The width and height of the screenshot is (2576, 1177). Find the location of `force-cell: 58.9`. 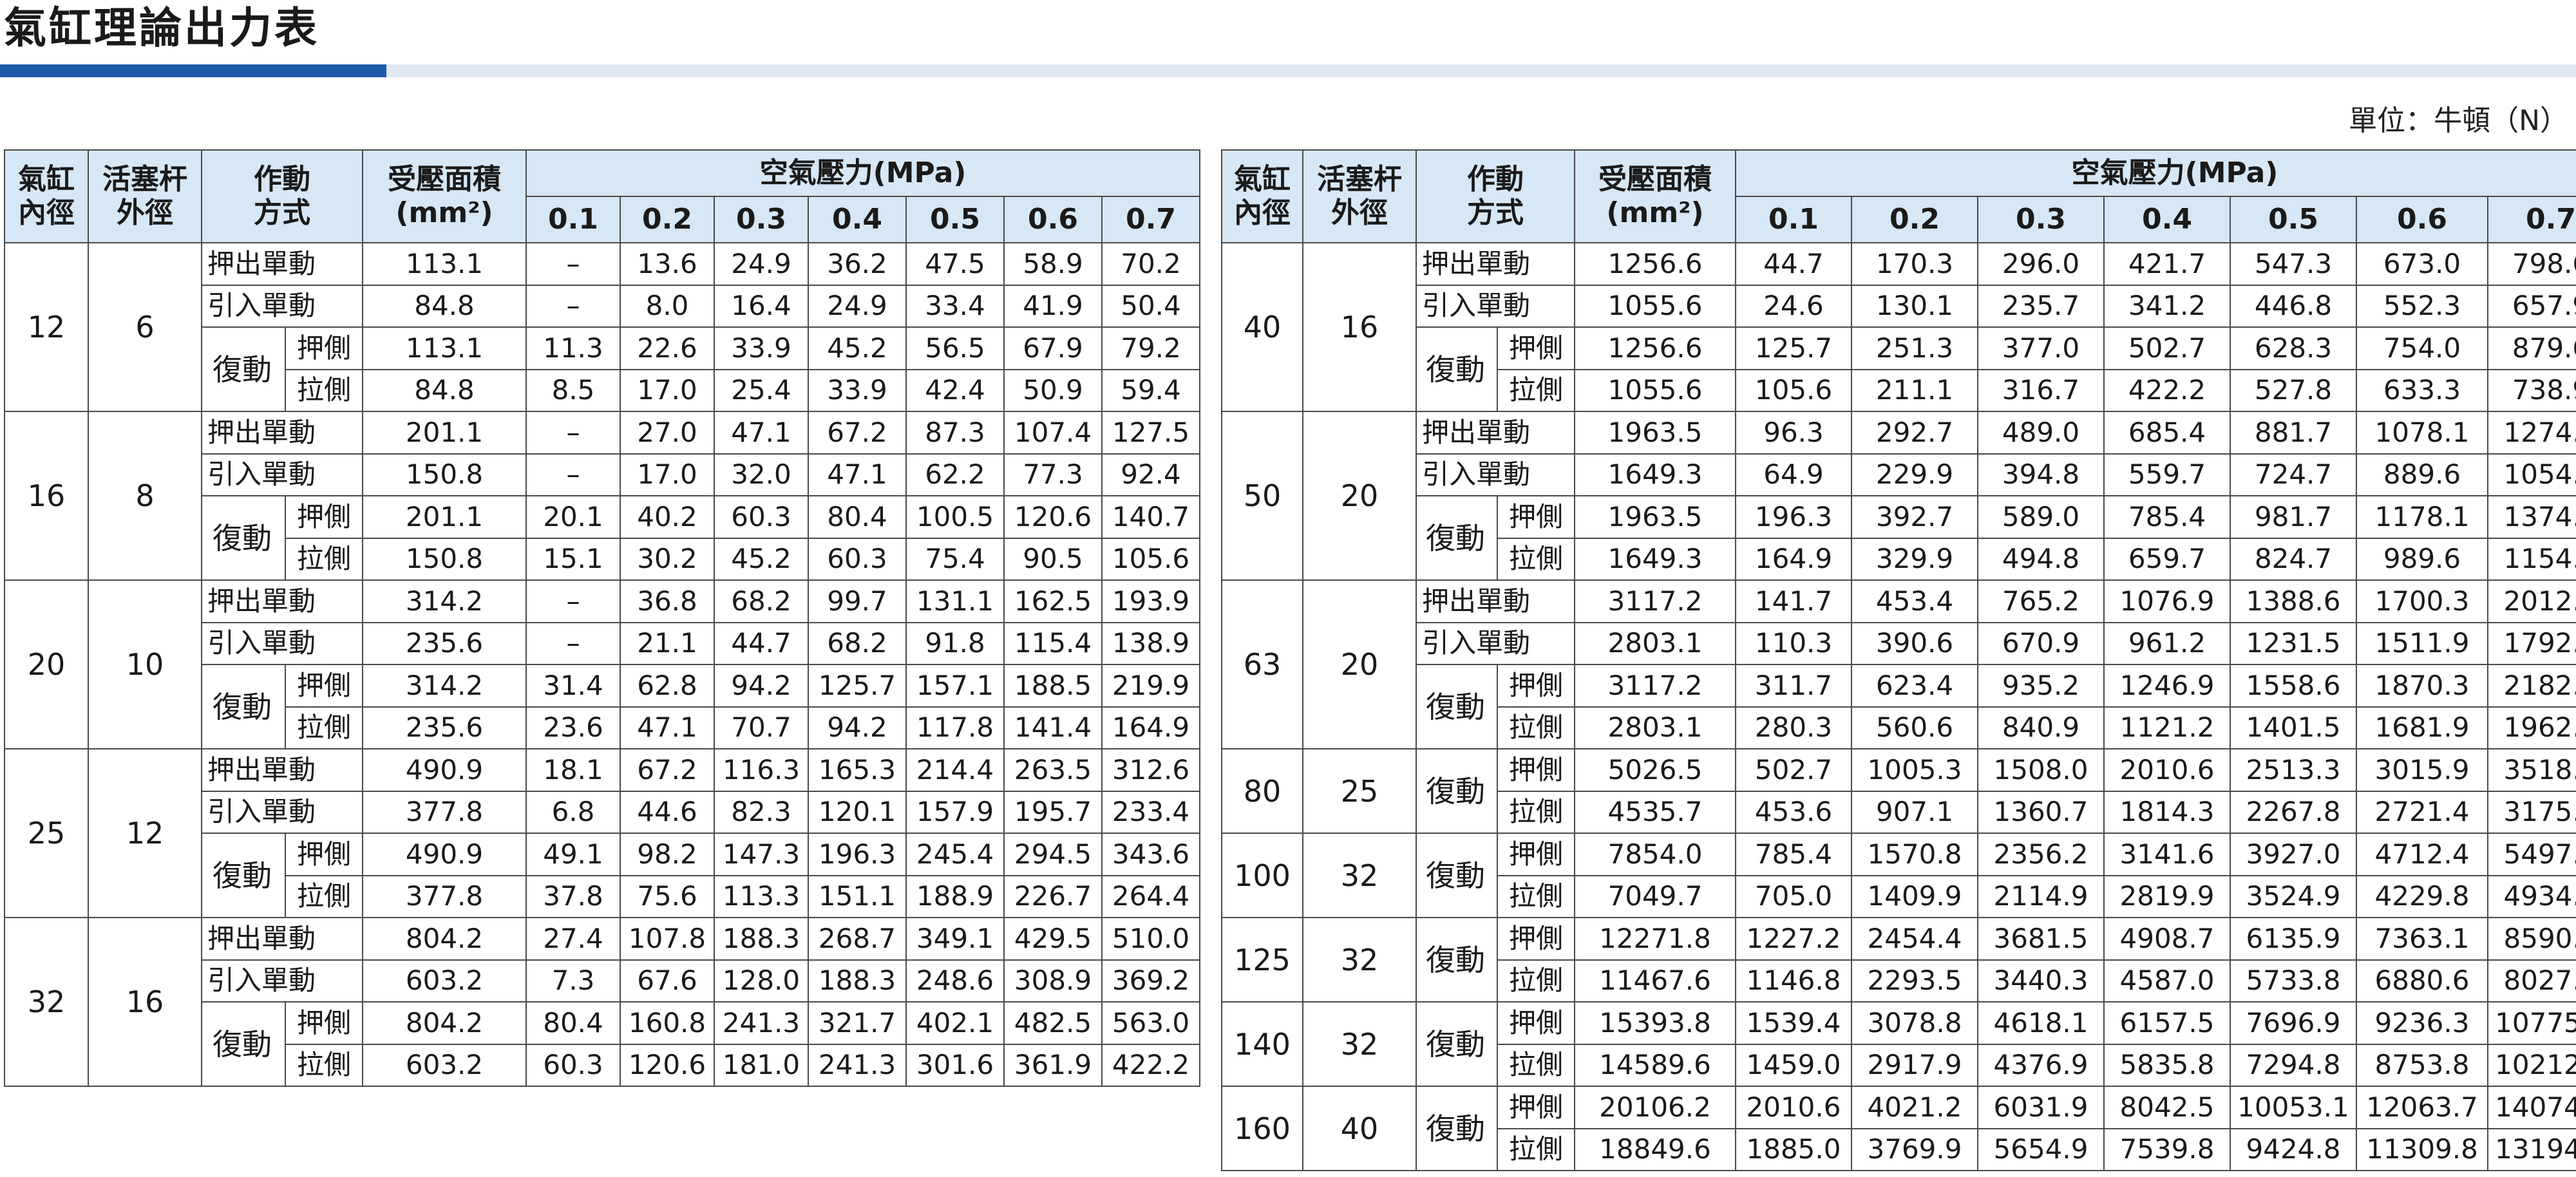

force-cell: 58.9 is located at coordinates (1053, 264).